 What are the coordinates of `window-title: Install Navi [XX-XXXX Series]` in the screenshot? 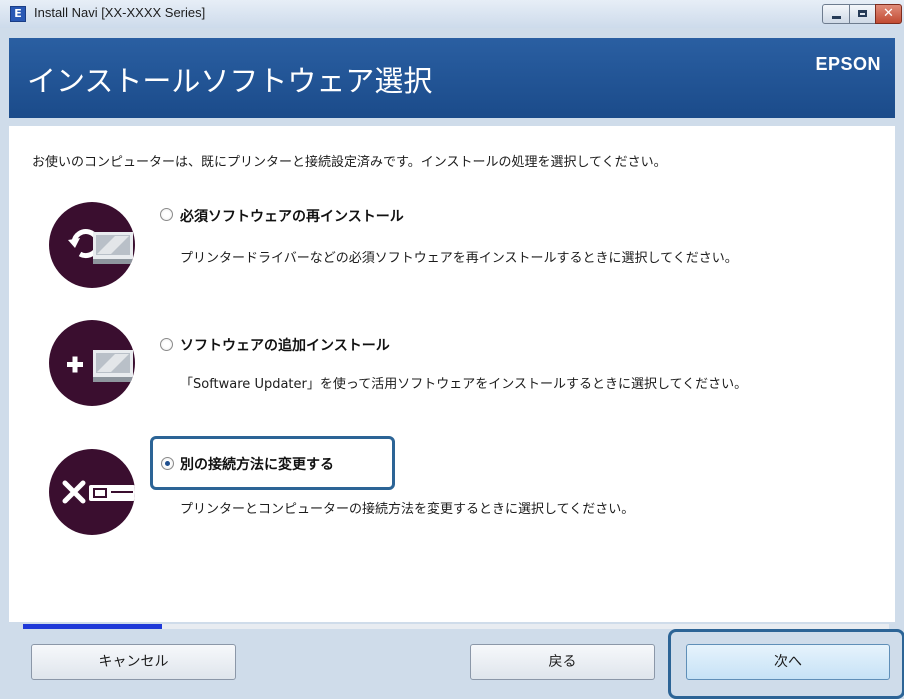 It's located at (120, 12).